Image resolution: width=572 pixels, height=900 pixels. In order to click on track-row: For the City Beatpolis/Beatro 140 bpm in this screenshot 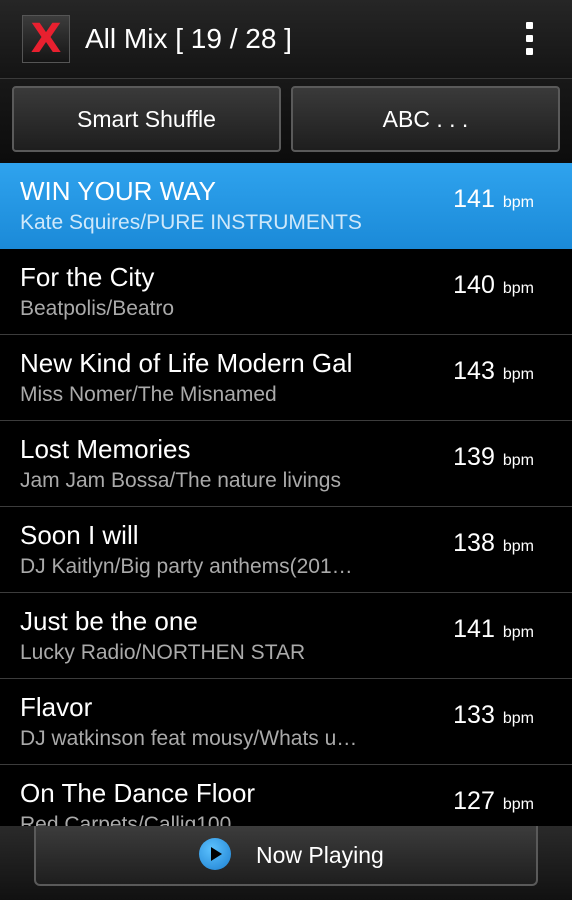, I will do `click(286, 292)`.